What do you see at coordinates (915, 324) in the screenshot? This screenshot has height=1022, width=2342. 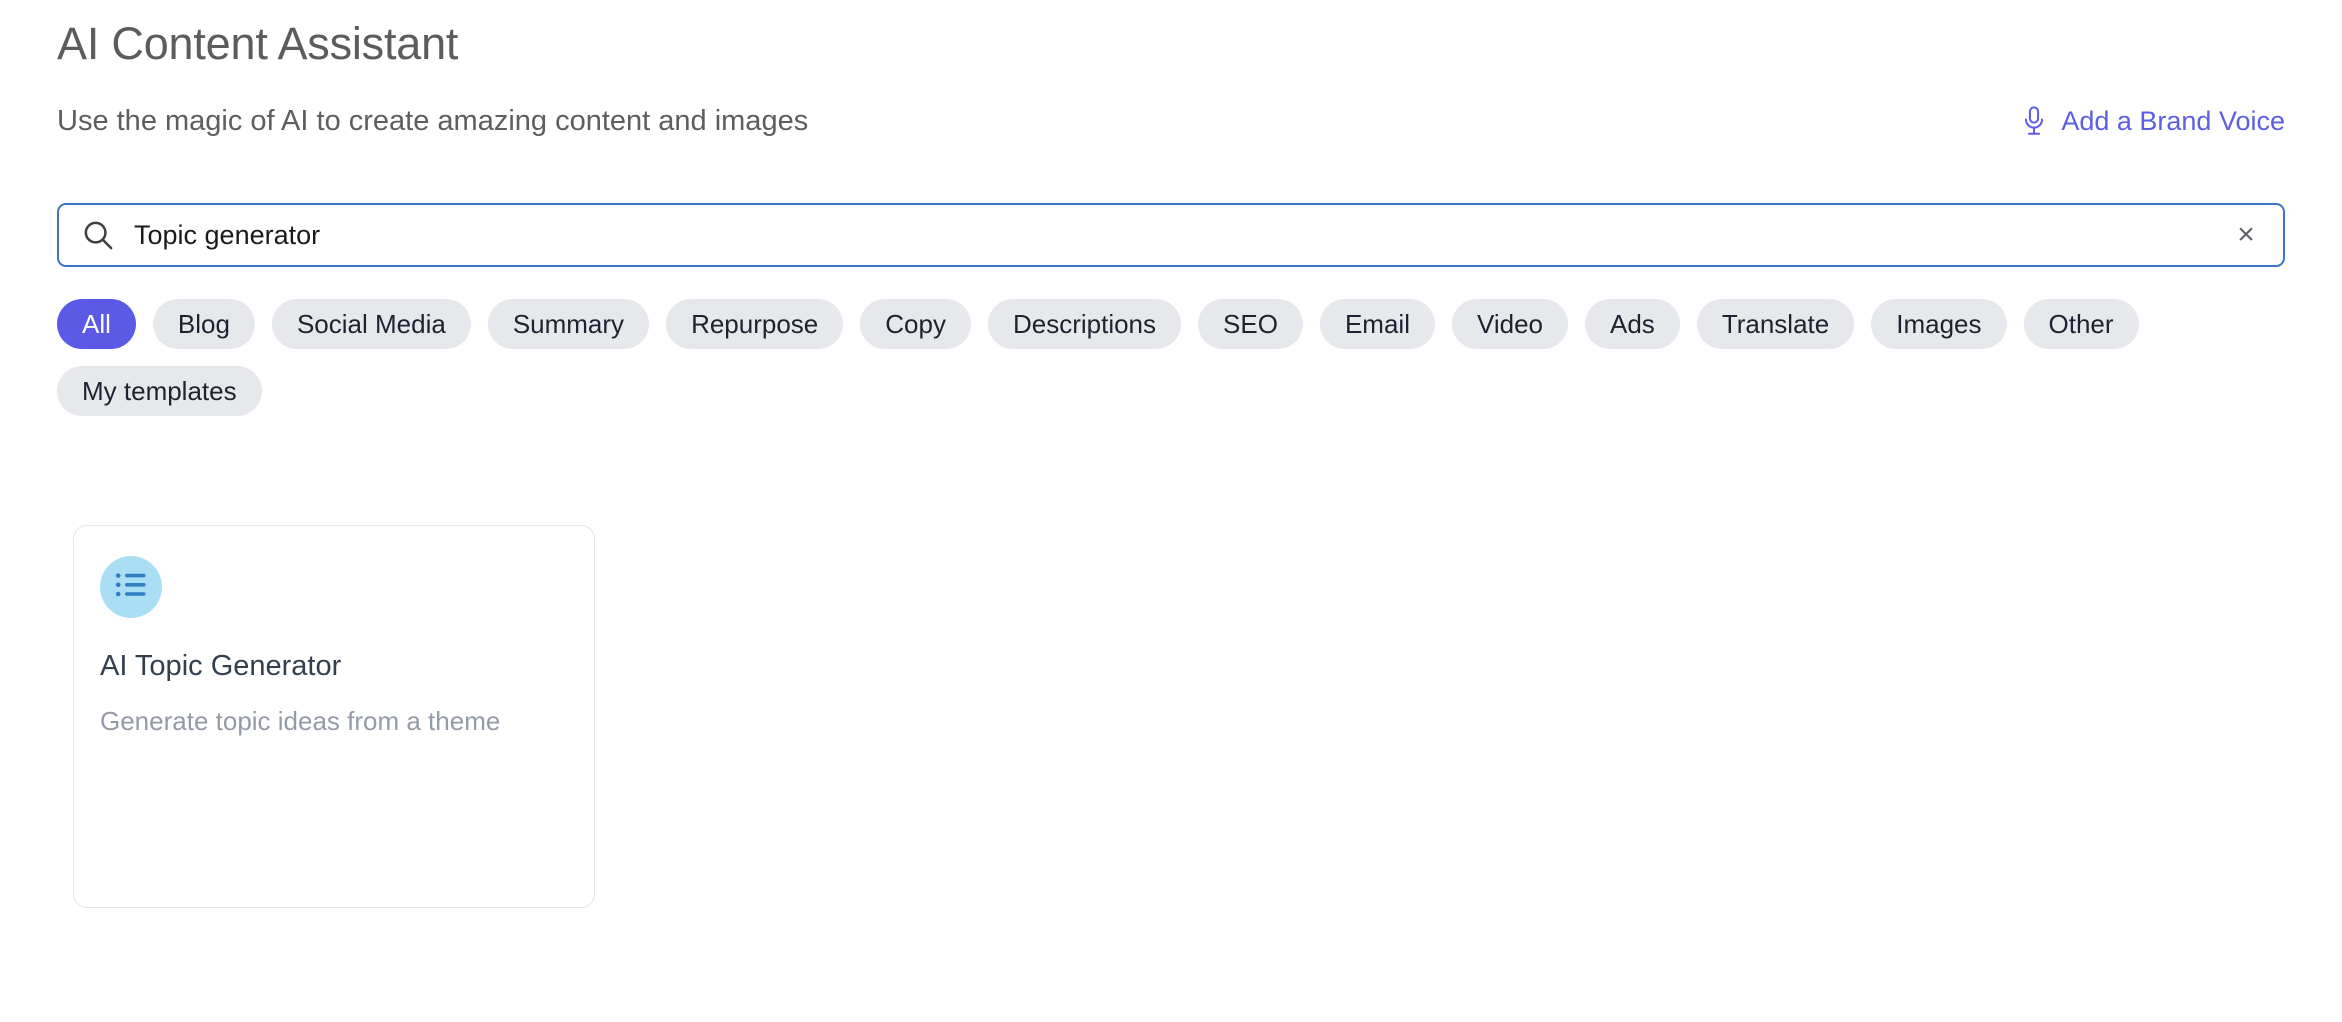 I see `filter-chip-copy: Copy` at bounding box center [915, 324].